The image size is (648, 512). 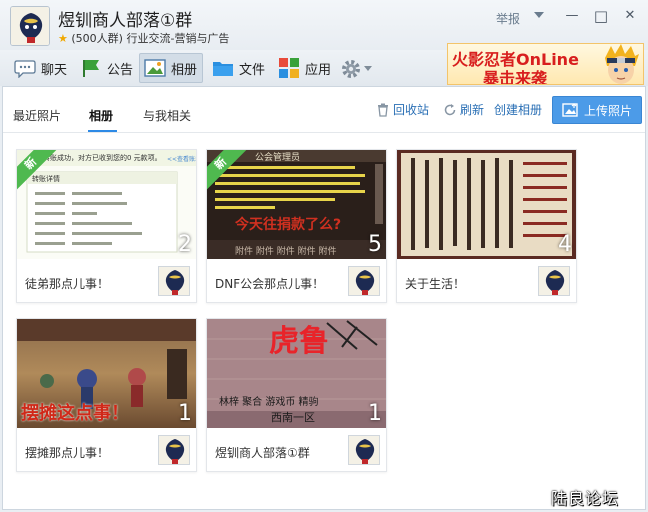 I want to click on group-category: 行业交流-营销与广告, so click(x=177, y=38).